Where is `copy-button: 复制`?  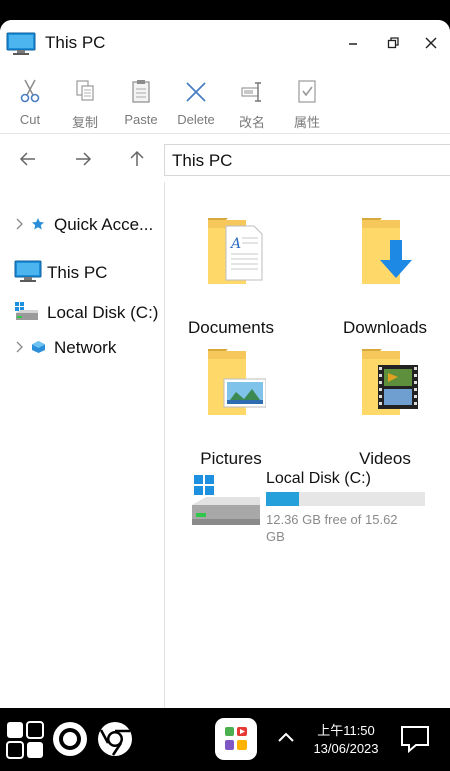
copy-button: 复制 is located at coordinates (85, 104).